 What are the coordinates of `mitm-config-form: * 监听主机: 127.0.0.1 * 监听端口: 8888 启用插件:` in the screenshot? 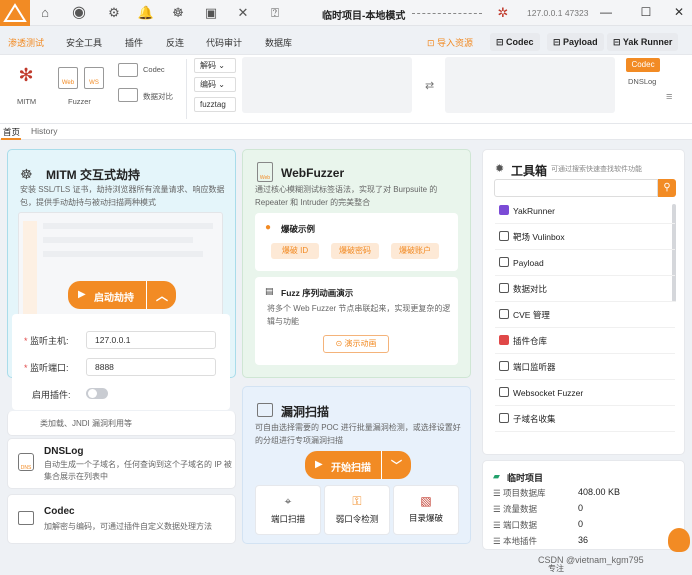 It's located at (121, 362).